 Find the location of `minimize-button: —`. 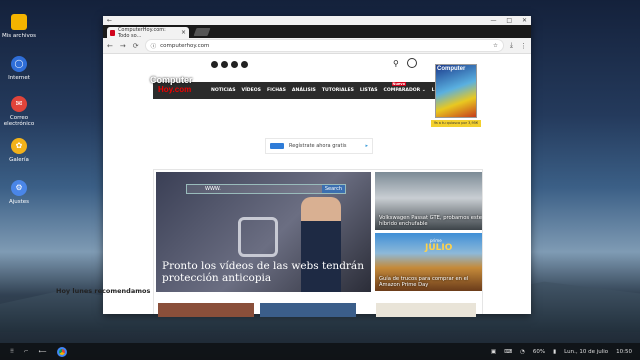

minimize-button: — is located at coordinates (493, 20).